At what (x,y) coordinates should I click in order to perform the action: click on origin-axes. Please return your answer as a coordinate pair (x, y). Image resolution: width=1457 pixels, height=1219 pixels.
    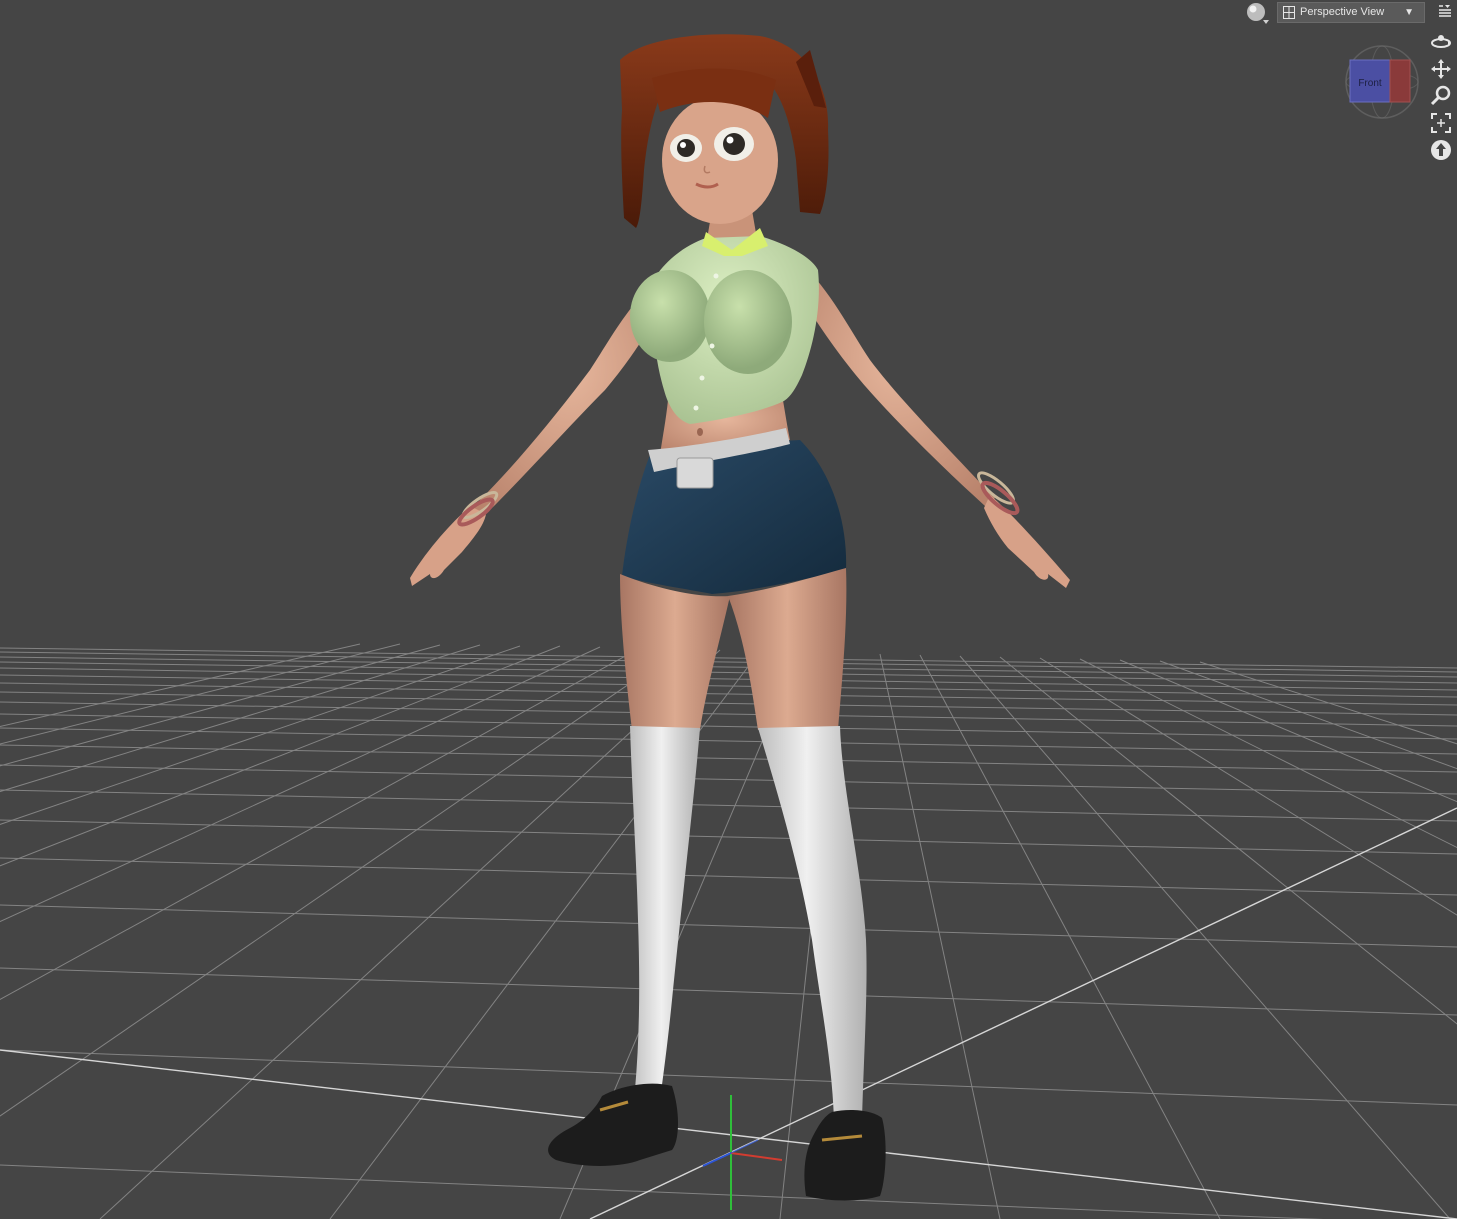
    Looking at the image, I should click on (742, 1152).